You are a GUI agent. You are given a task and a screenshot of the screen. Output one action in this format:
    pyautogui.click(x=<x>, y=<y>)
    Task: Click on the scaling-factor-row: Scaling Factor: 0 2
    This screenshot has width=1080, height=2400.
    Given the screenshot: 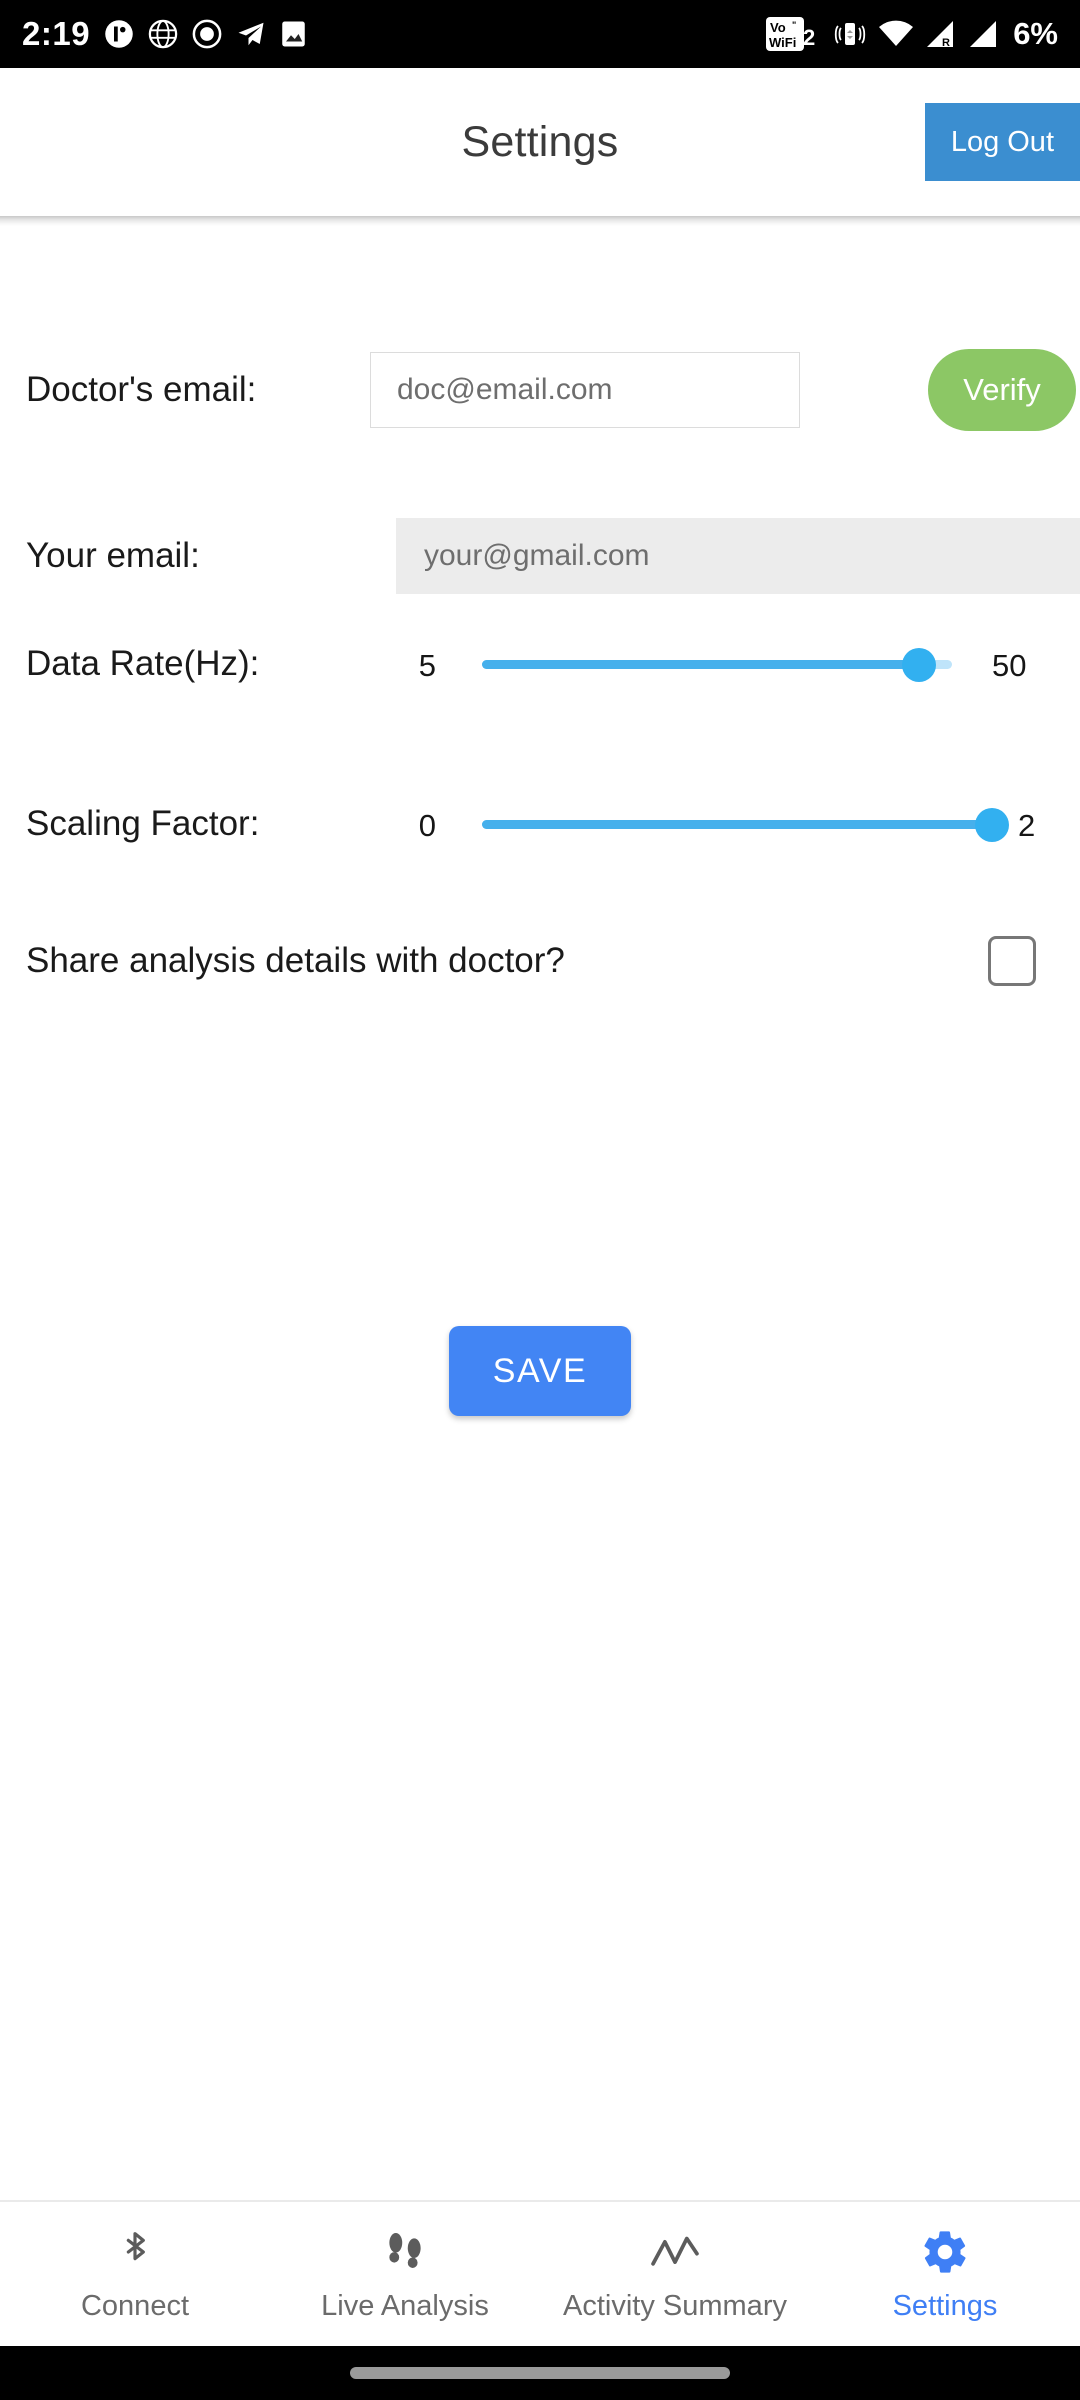 What is the action you would take?
    pyautogui.click(x=553, y=824)
    